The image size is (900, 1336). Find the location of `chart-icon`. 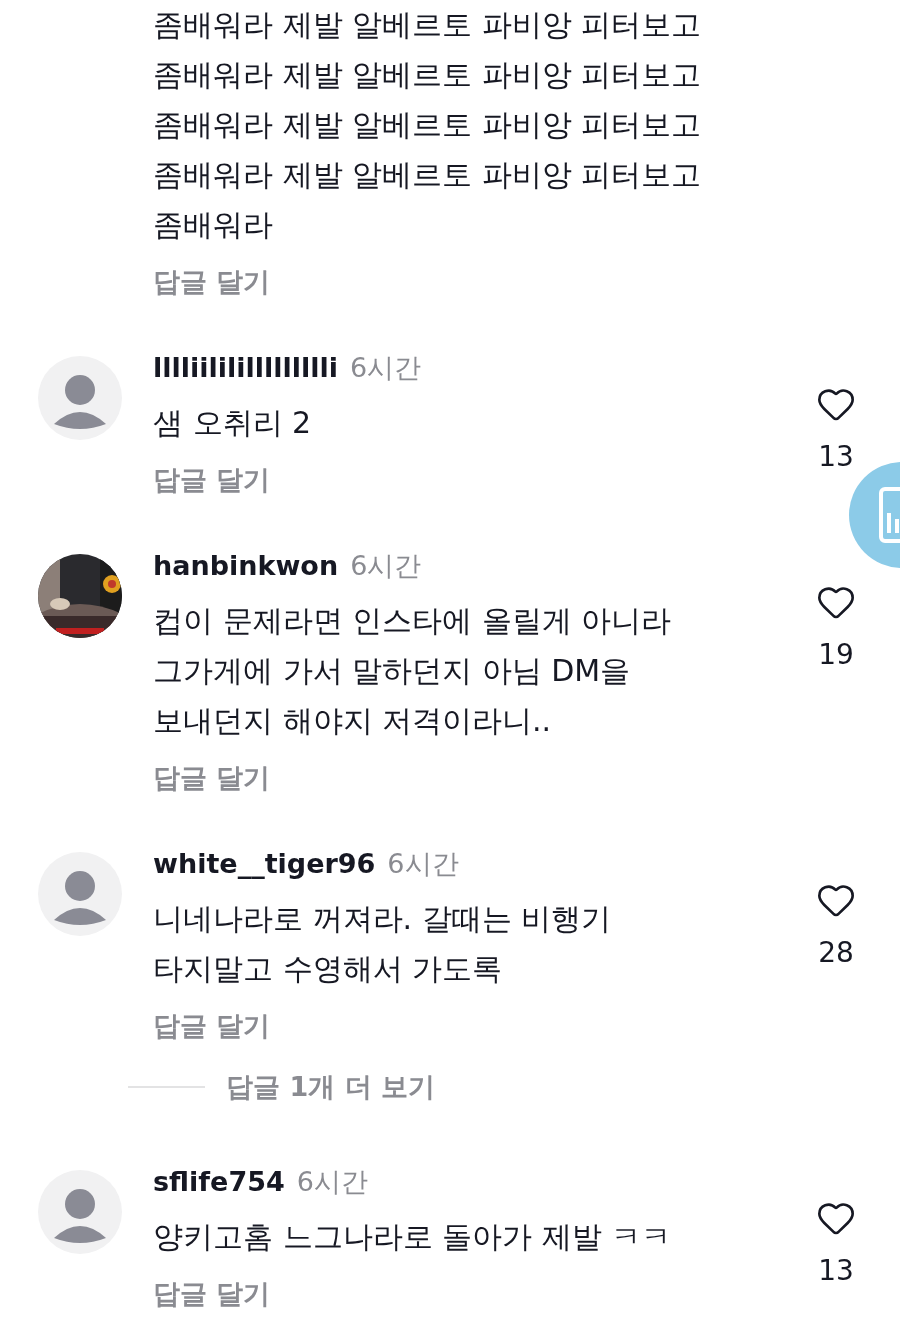

chart-icon is located at coordinates (889, 515).